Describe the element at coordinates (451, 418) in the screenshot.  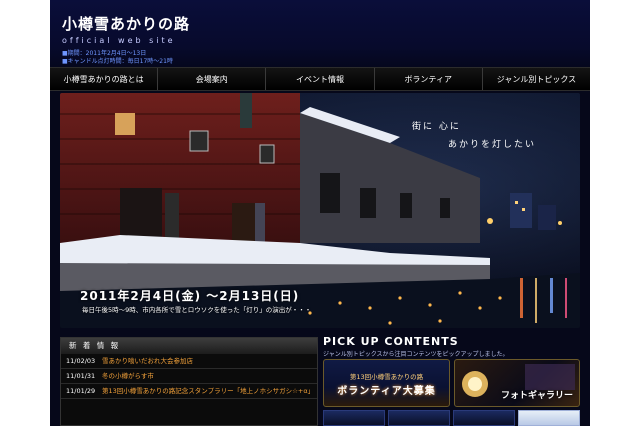
I see `thumbnail-strip` at that location.